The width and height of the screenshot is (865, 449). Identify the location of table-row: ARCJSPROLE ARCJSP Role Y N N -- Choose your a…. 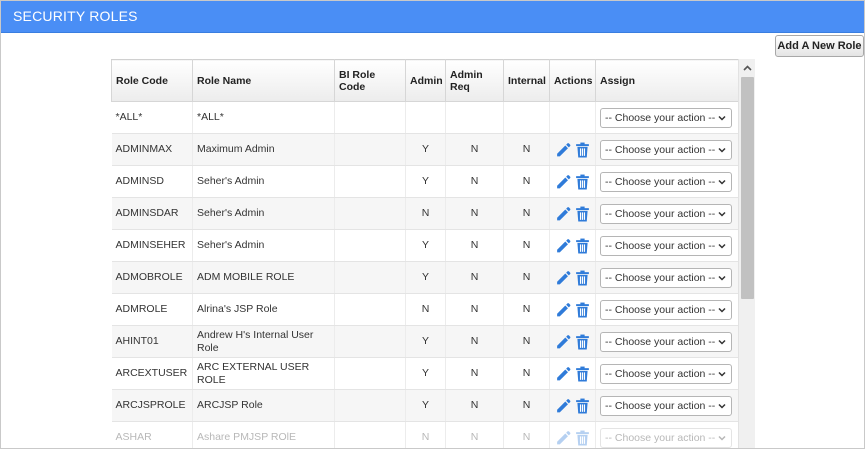
(424, 405).